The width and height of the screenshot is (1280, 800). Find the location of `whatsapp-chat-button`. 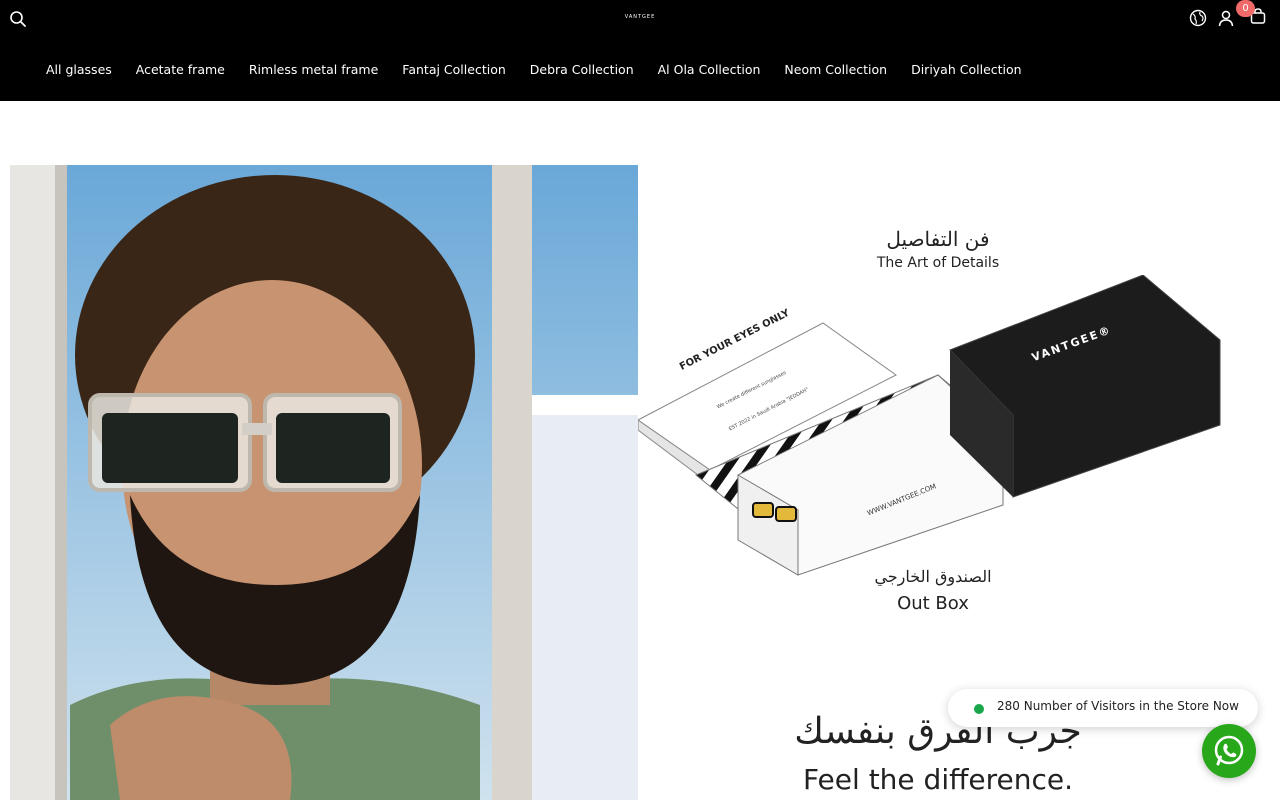

whatsapp-chat-button is located at coordinates (1229, 751).